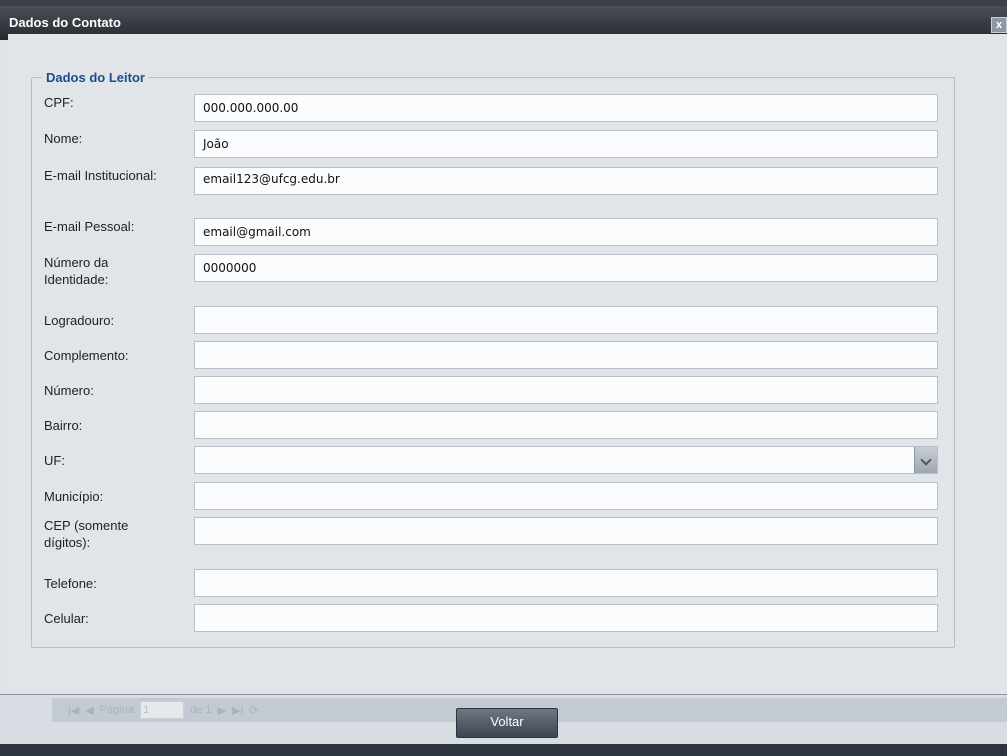  What do you see at coordinates (237, 710) in the screenshot?
I see `last-page-icon: ▶|` at bounding box center [237, 710].